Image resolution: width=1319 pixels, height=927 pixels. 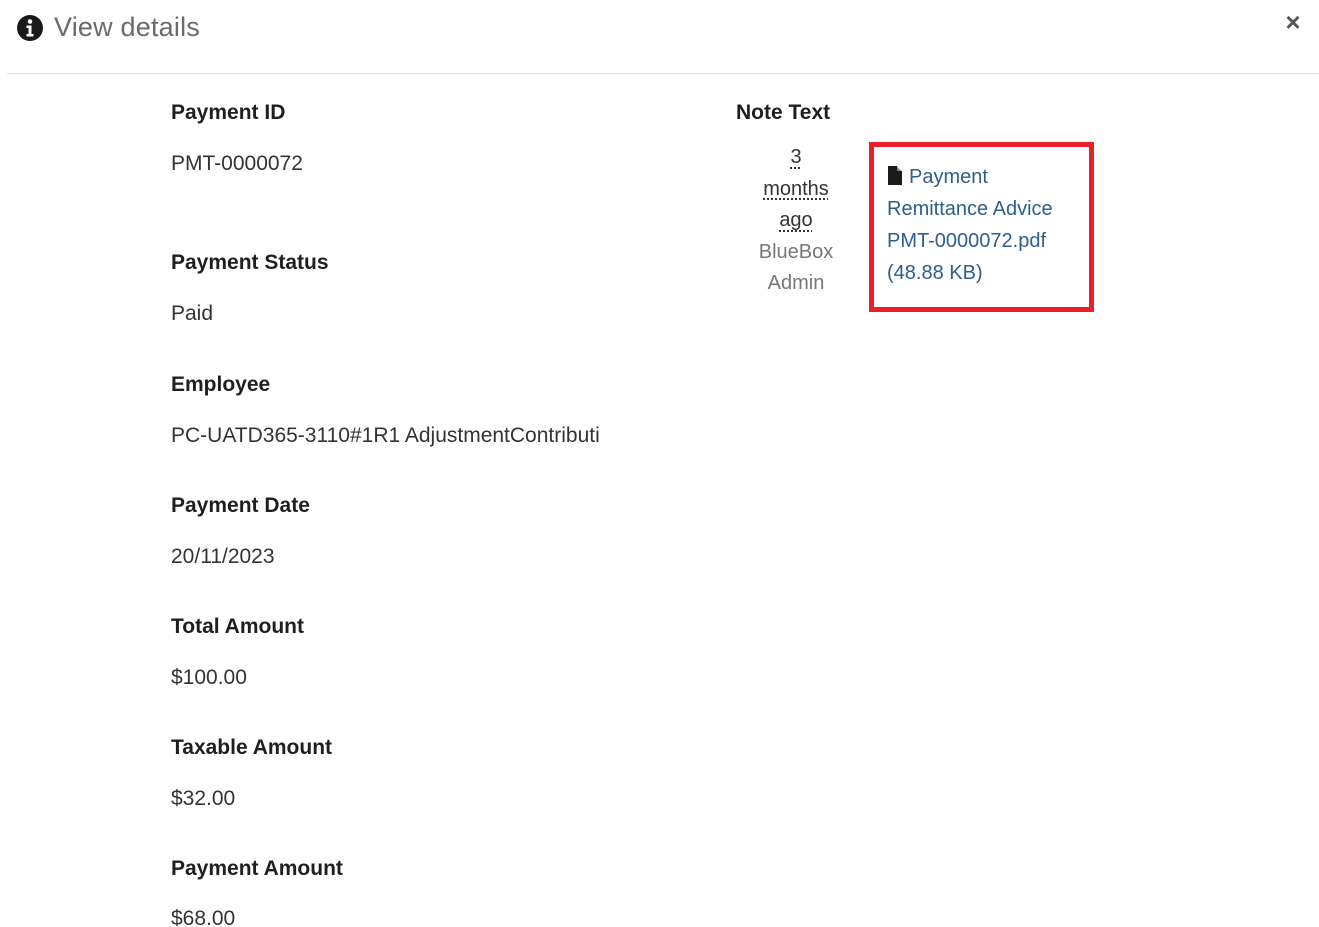 I want to click on note-time-ago-line: months, so click(x=796, y=188).